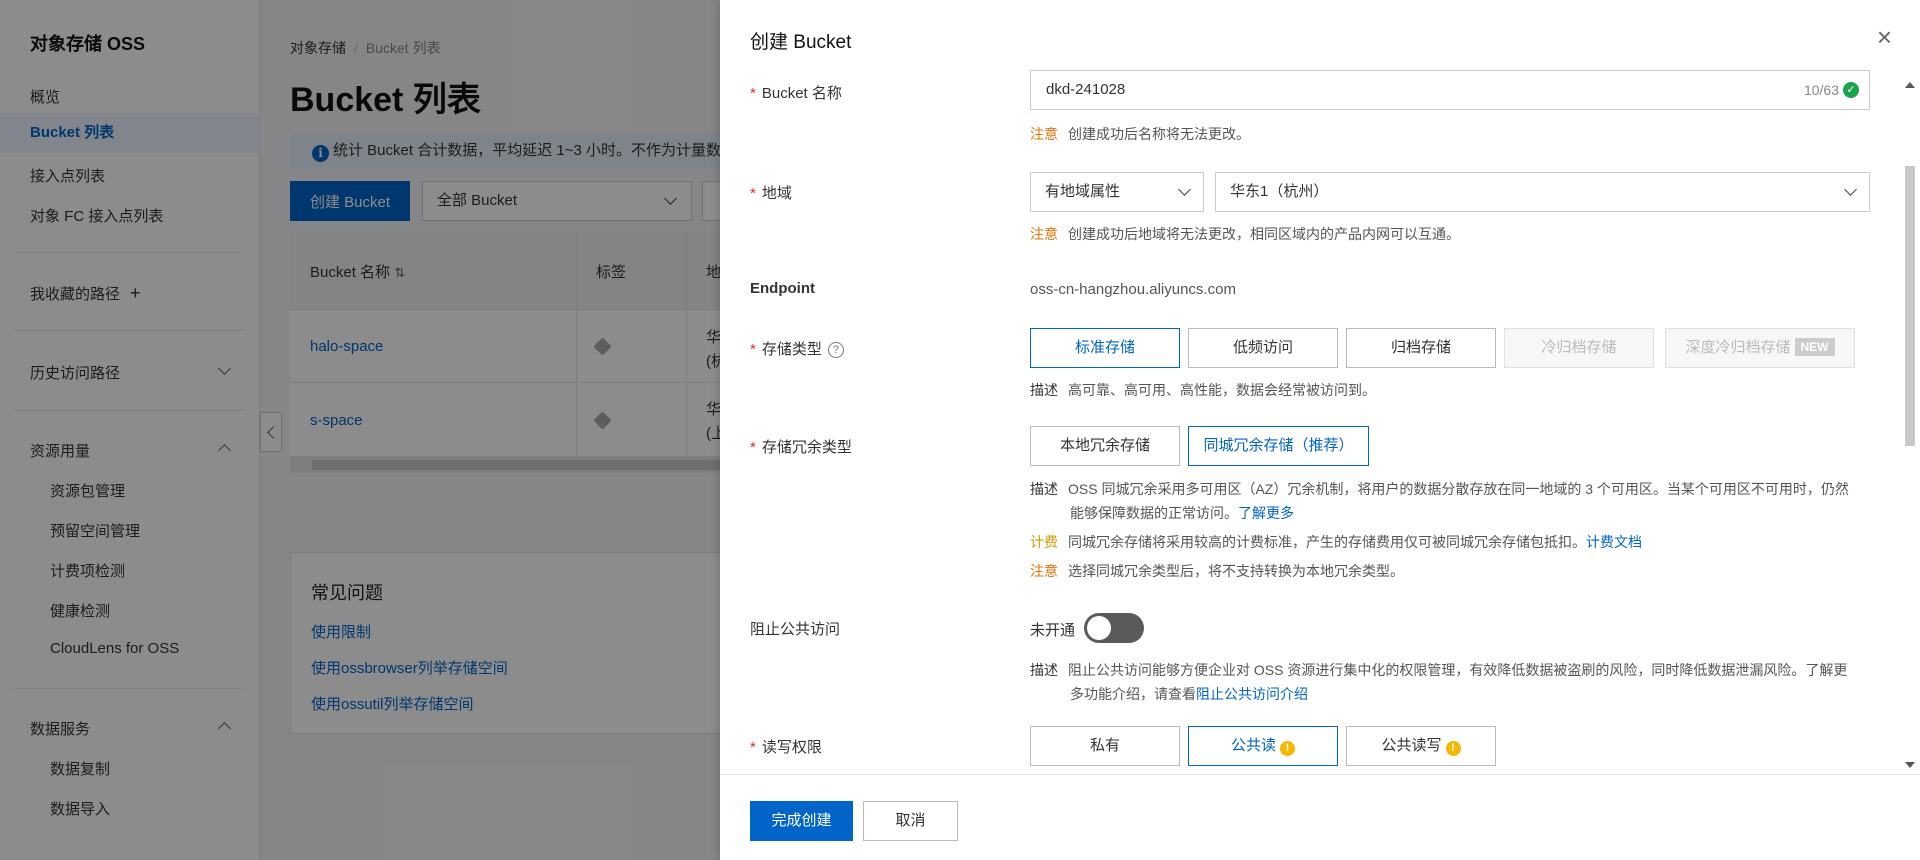 Image resolution: width=1920 pixels, height=860 pixels. Describe the element at coordinates (1760, 348) in the screenshot. I see `storage-option-deep-cold-archive: 深度冷归档存储 NEW` at that location.